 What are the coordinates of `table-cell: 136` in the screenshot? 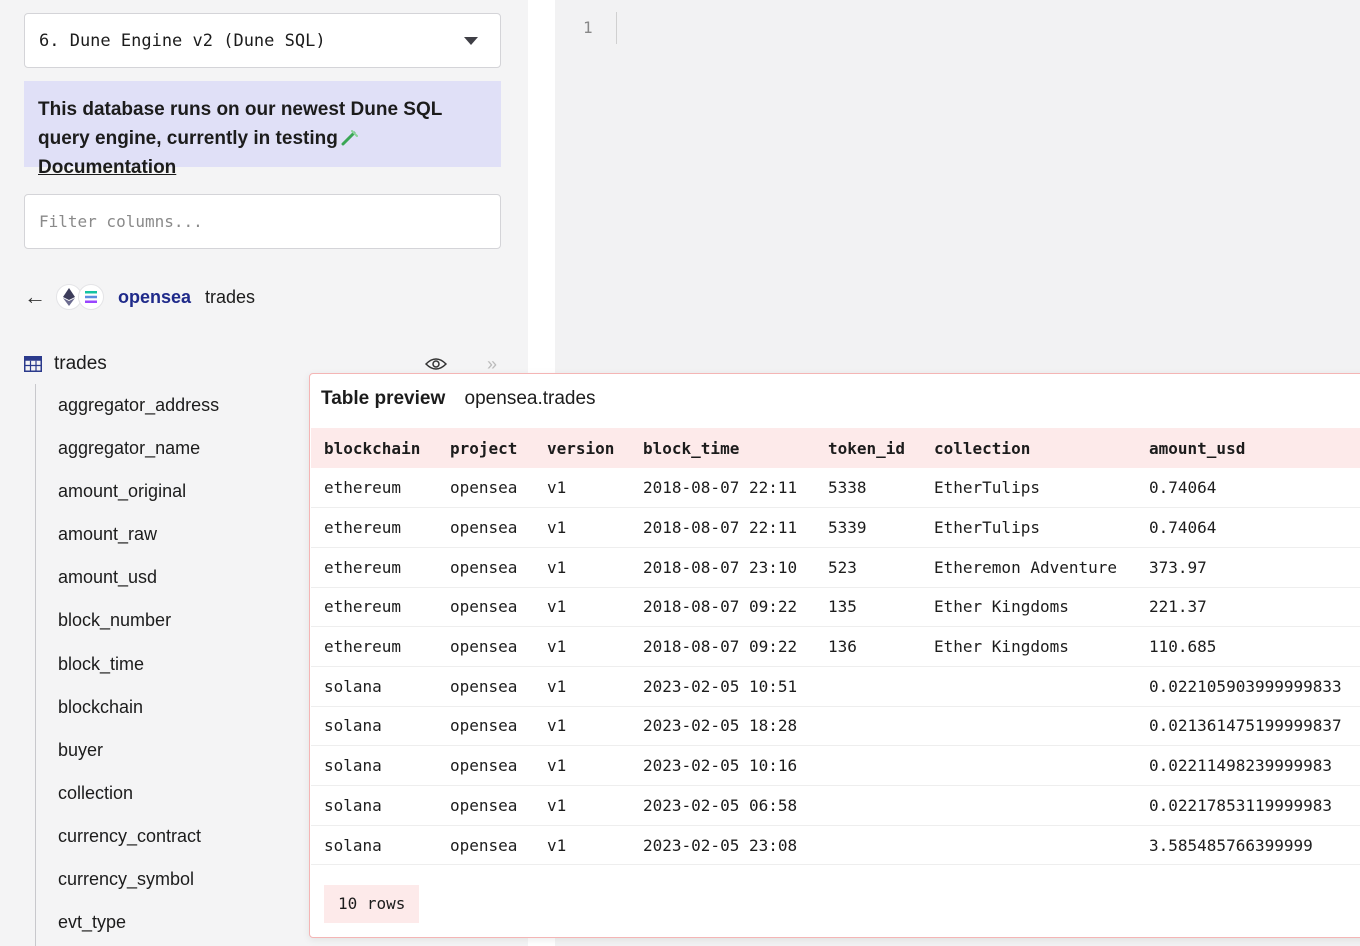 It's located at (868, 646).